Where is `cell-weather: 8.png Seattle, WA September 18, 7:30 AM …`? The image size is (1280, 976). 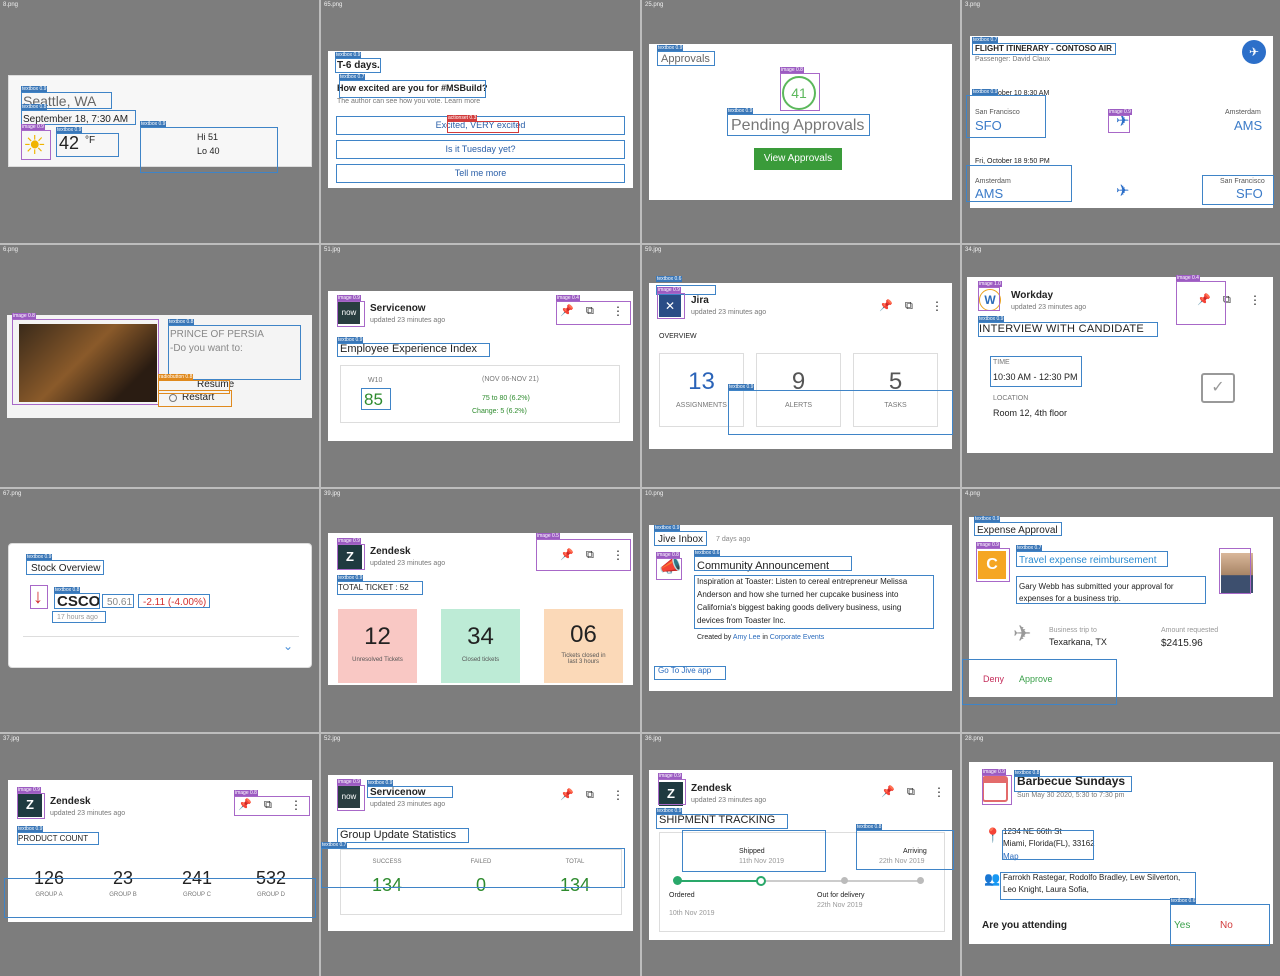 cell-weather: 8.png Seattle, WA September 18, 7:30 AM … is located at coordinates (159, 121).